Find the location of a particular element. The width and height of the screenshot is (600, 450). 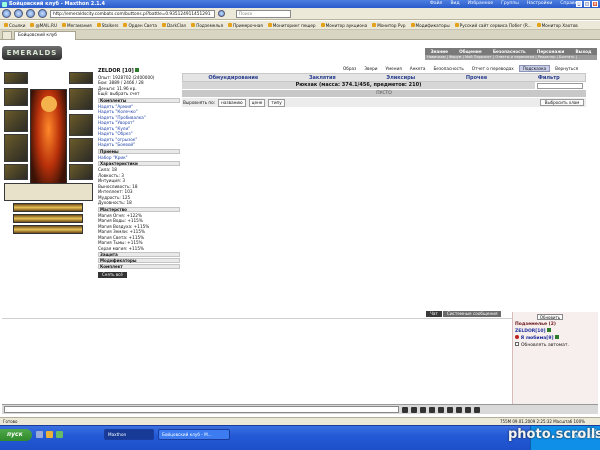

smile-icon is located at coordinates (423, 409).